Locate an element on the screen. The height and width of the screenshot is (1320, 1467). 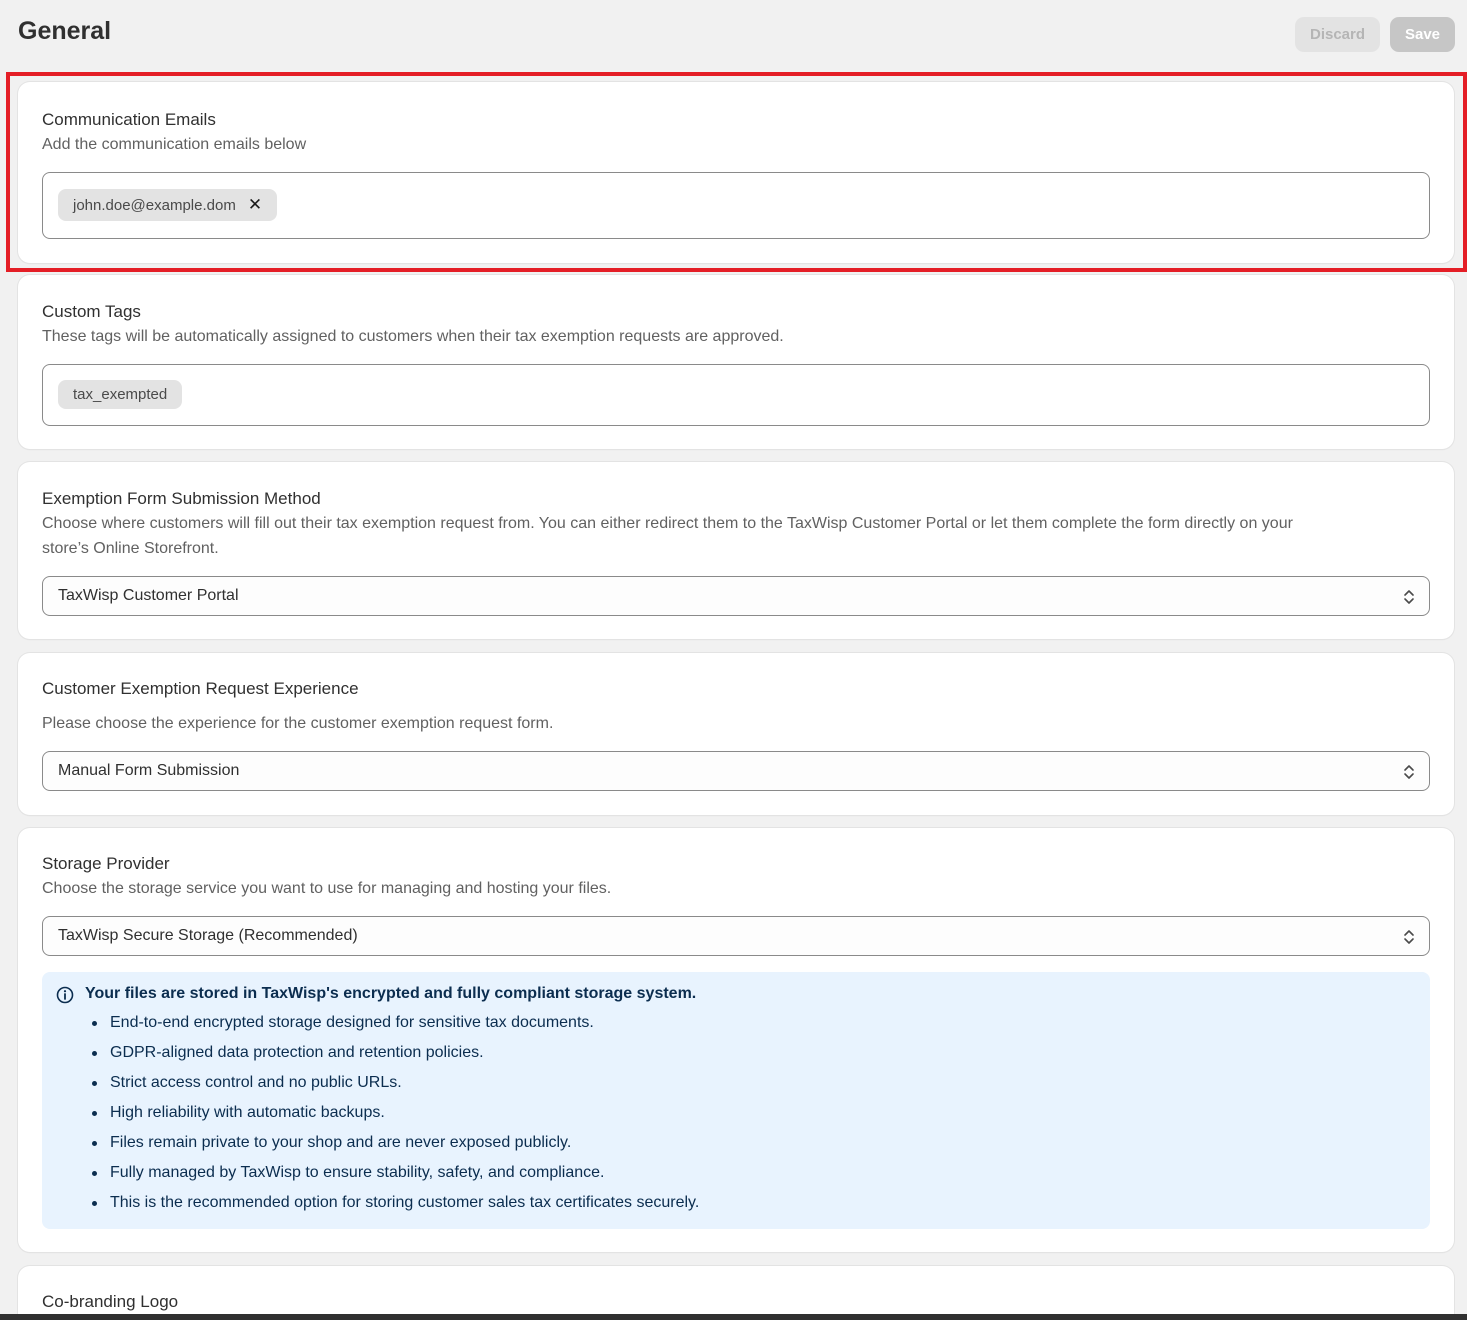
co-branding-title: Co-branding Logo is located at coordinates (110, 1301).